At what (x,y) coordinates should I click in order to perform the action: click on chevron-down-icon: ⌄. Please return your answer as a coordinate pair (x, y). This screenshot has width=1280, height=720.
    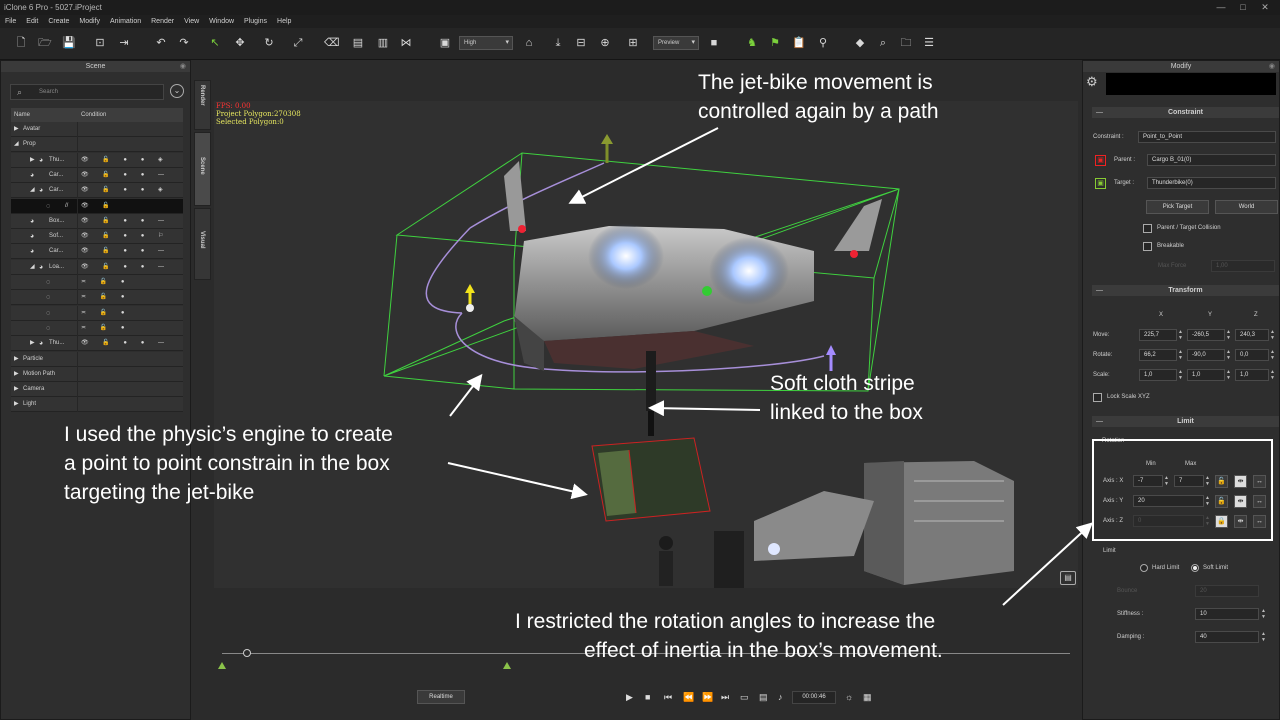
    Looking at the image, I should click on (177, 91).